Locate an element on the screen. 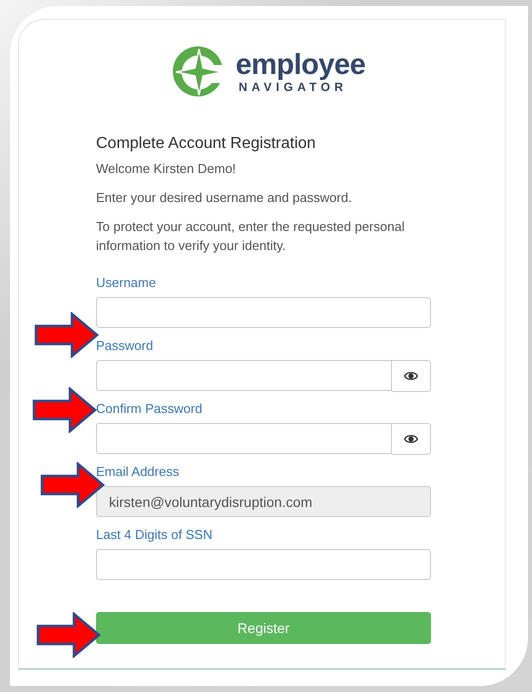 The width and height of the screenshot is (532, 692). instruction-text: To protect your account, enter the requested personal information to verify your identity. is located at coordinates (251, 236).